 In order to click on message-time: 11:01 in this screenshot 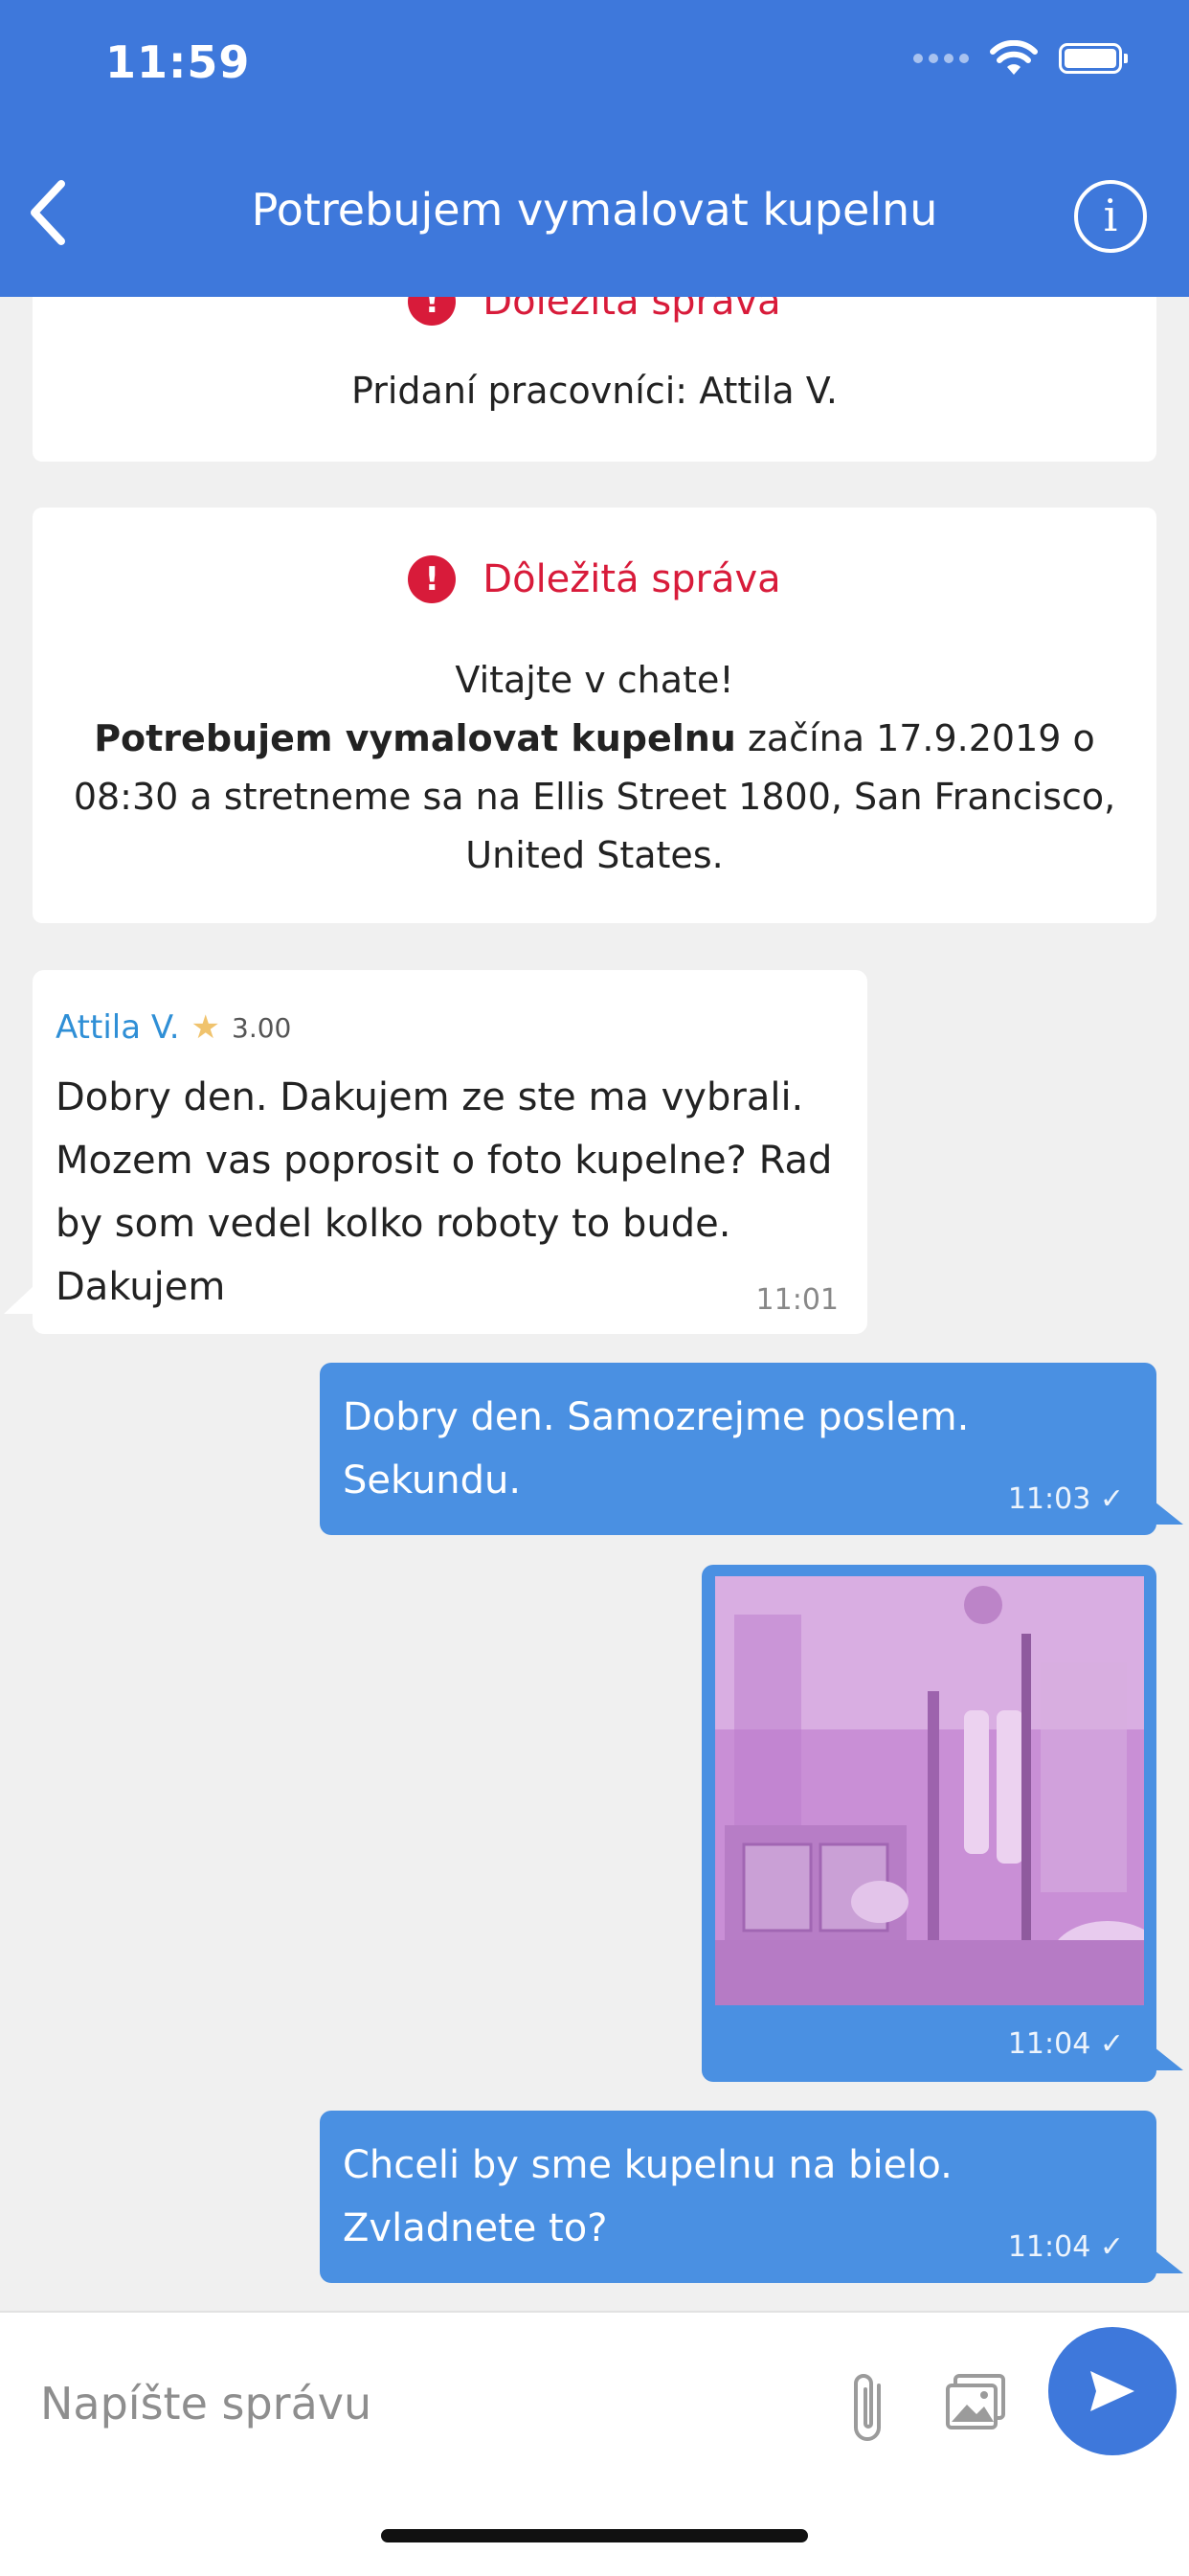, I will do `click(797, 1300)`.